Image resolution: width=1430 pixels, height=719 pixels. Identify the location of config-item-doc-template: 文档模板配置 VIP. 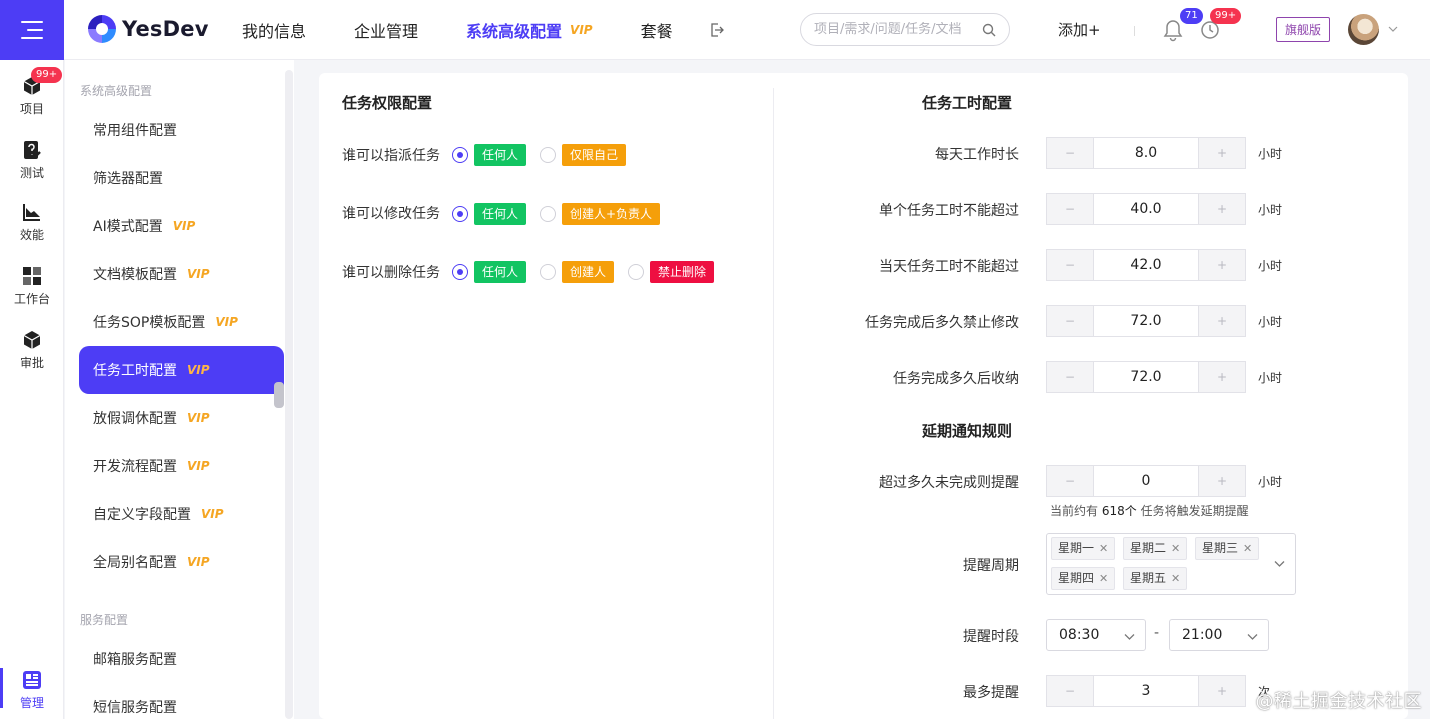
(181, 274).